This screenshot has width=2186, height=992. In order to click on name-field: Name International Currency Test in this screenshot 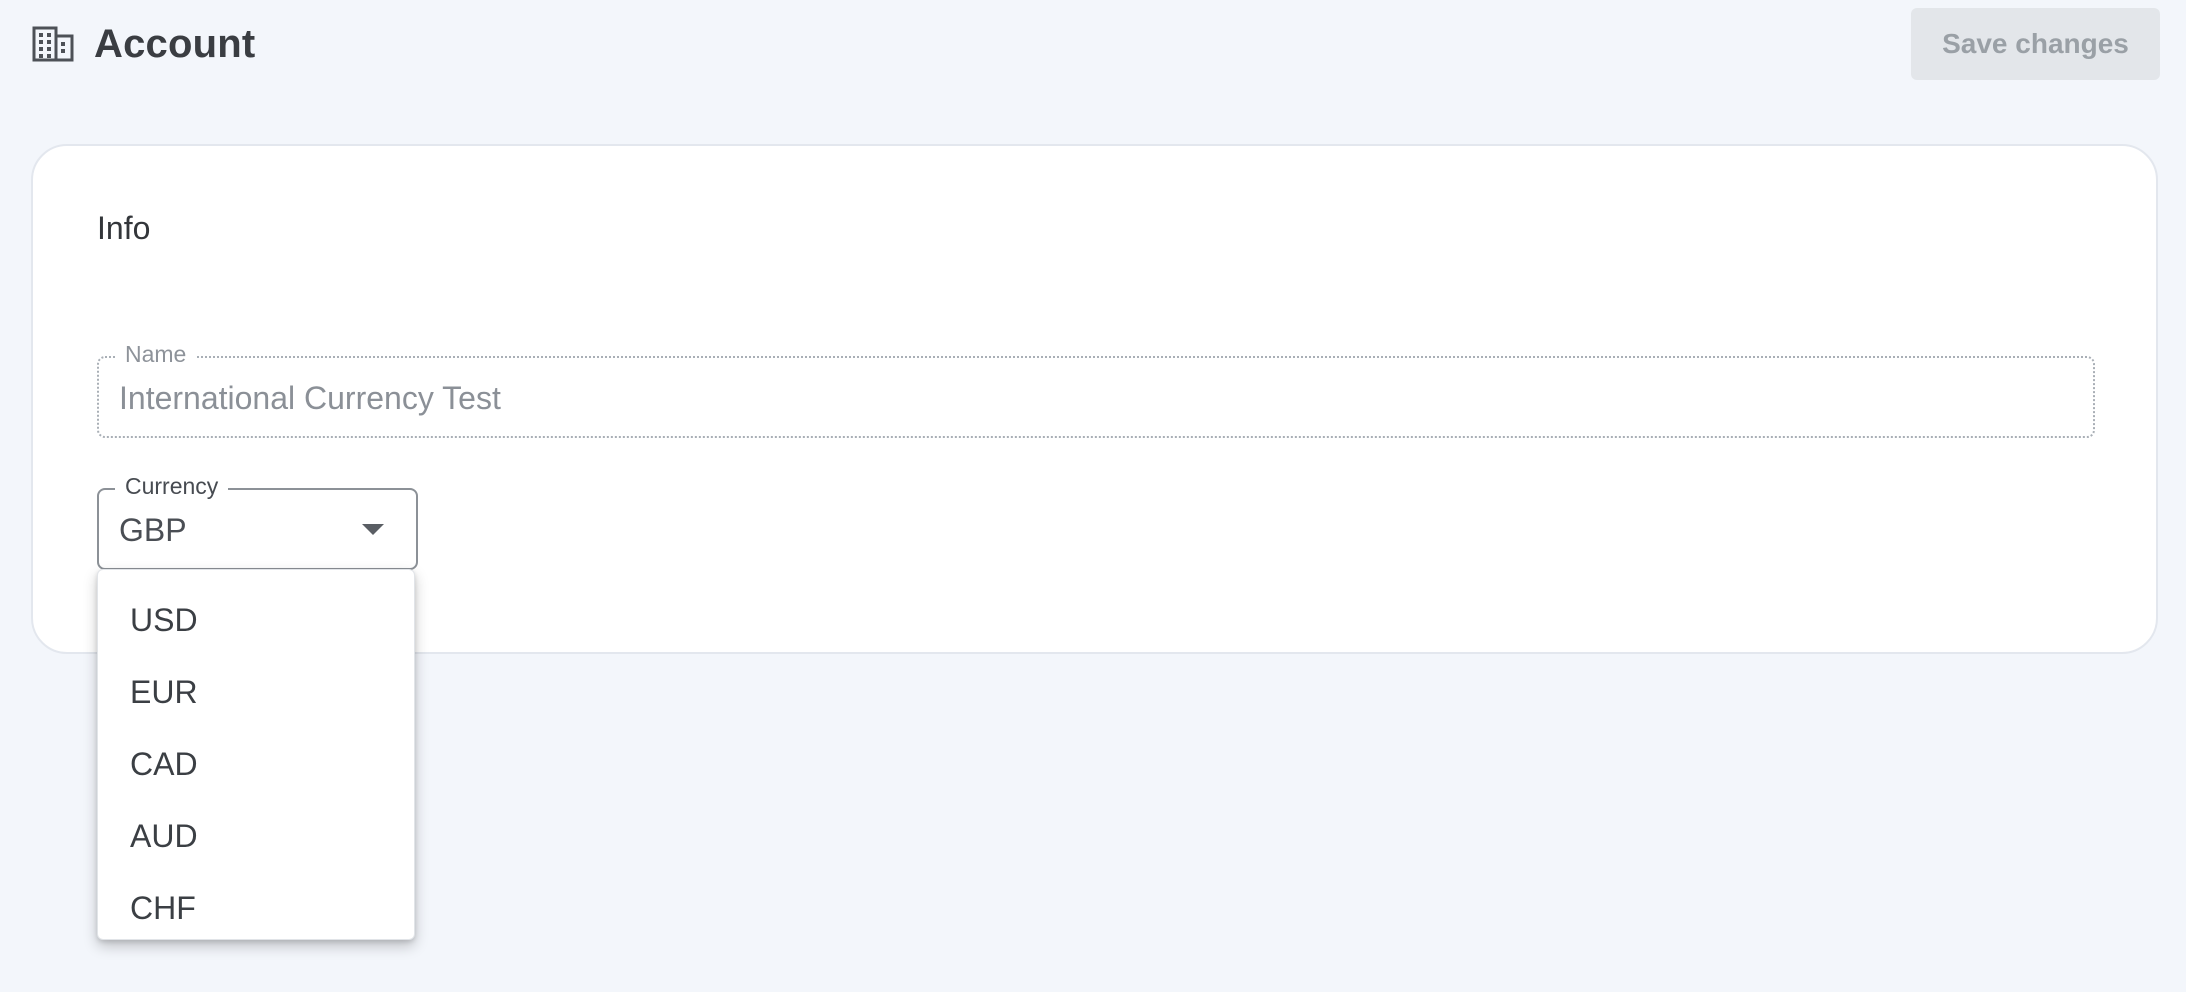, I will do `click(1096, 388)`.